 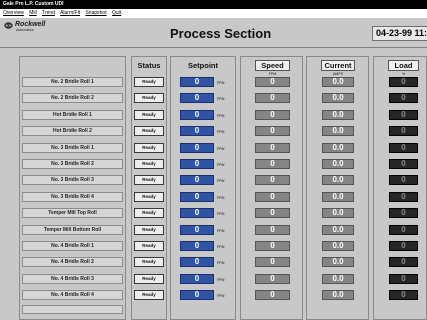 I want to click on roll-name-label: No. 4 Bridle Roll 1, so click(x=72, y=246).